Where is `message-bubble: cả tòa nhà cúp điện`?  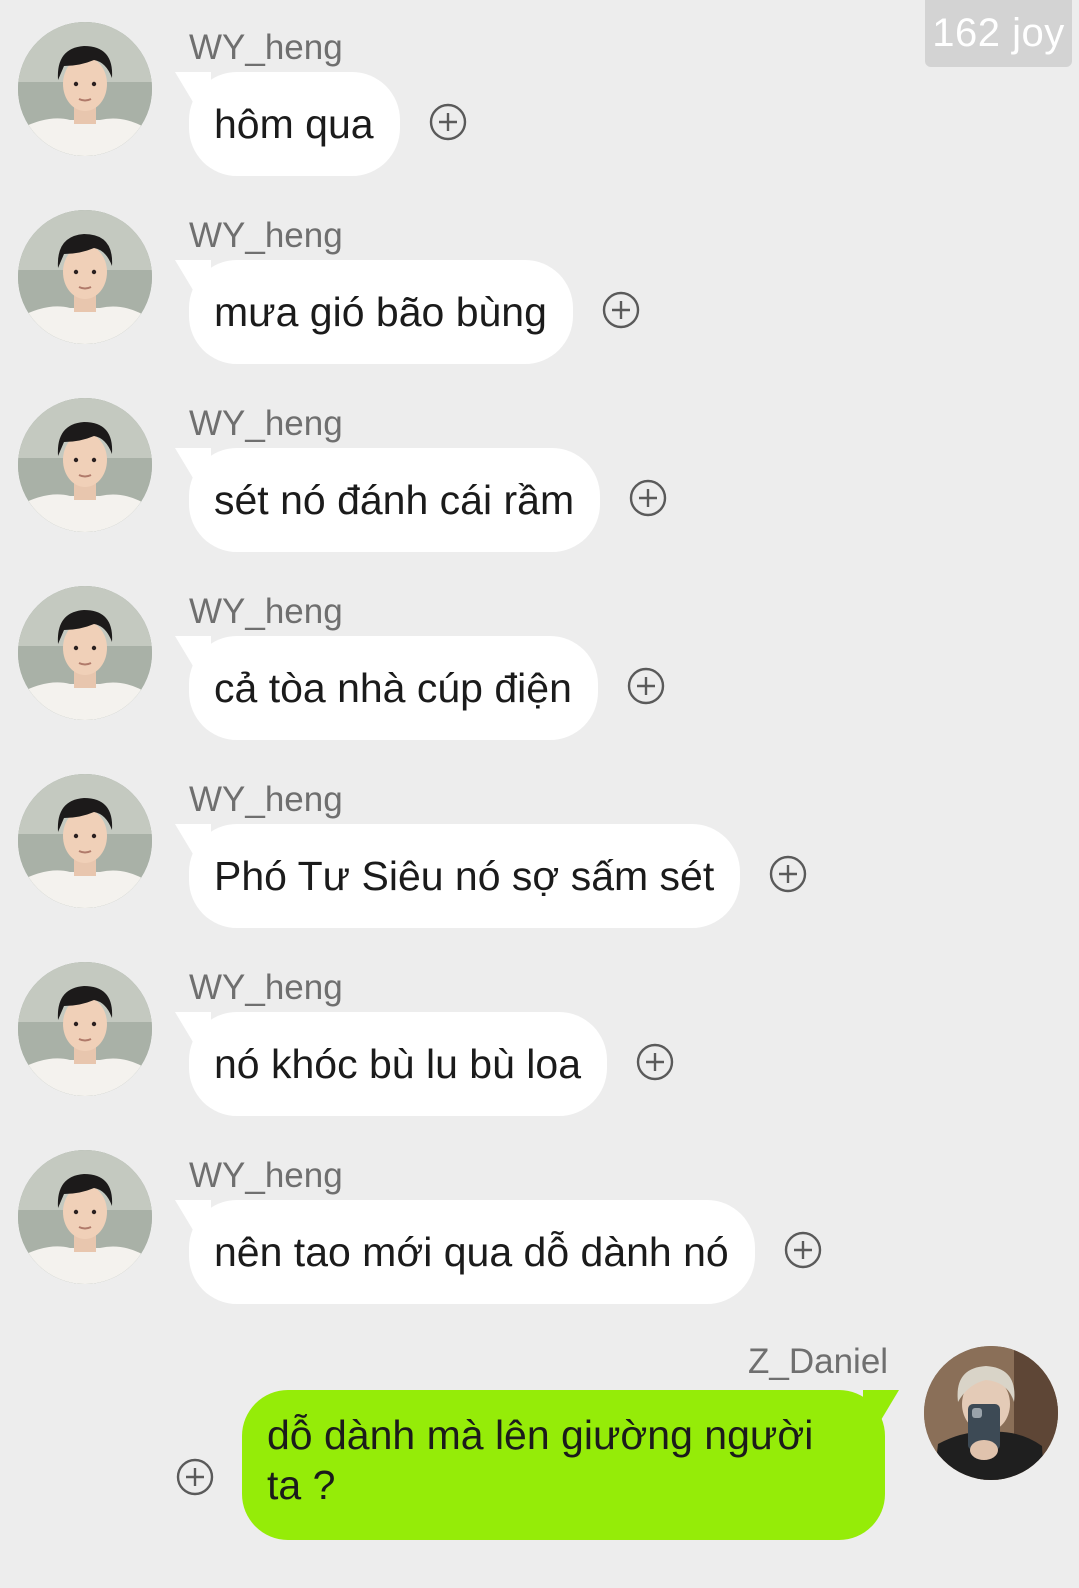
message-bubble: cả tòa nhà cúp điện is located at coordinates (393, 688).